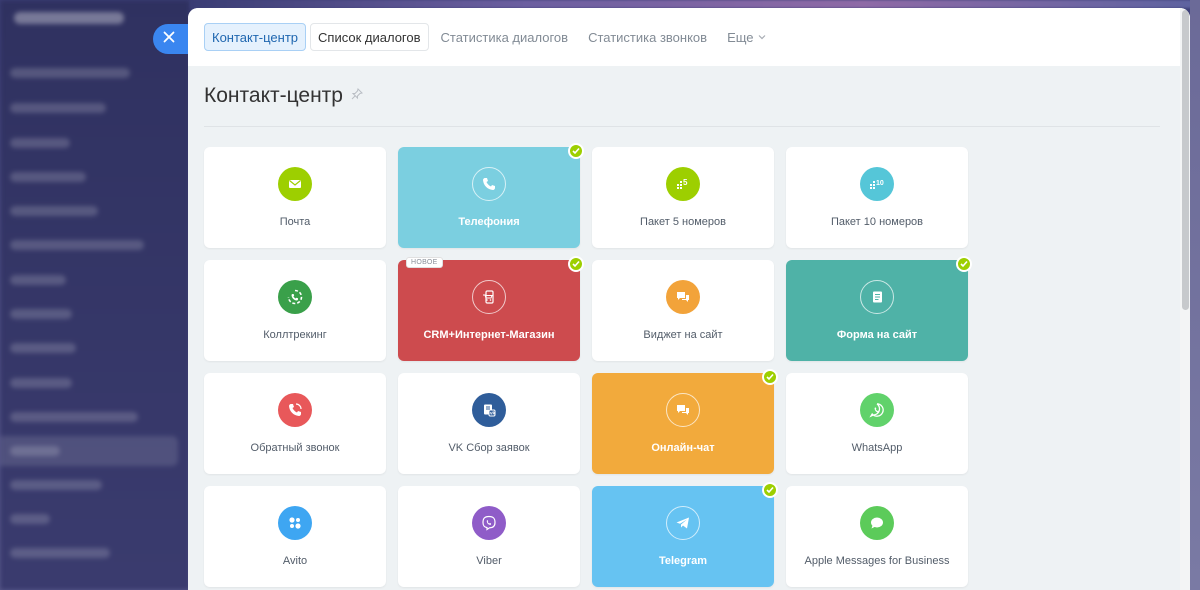 The width and height of the screenshot is (1200, 590). What do you see at coordinates (295, 184) in the screenshot?
I see `mail-icon` at bounding box center [295, 184].